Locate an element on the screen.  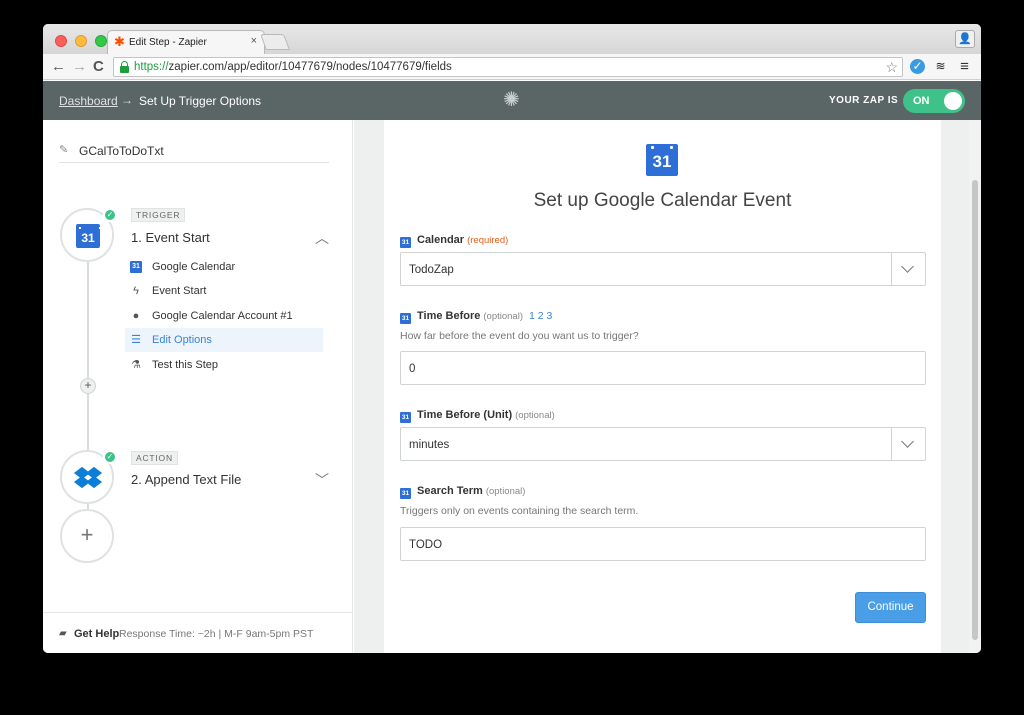
search-term-value: TODO is located at coordinates (426, 545).